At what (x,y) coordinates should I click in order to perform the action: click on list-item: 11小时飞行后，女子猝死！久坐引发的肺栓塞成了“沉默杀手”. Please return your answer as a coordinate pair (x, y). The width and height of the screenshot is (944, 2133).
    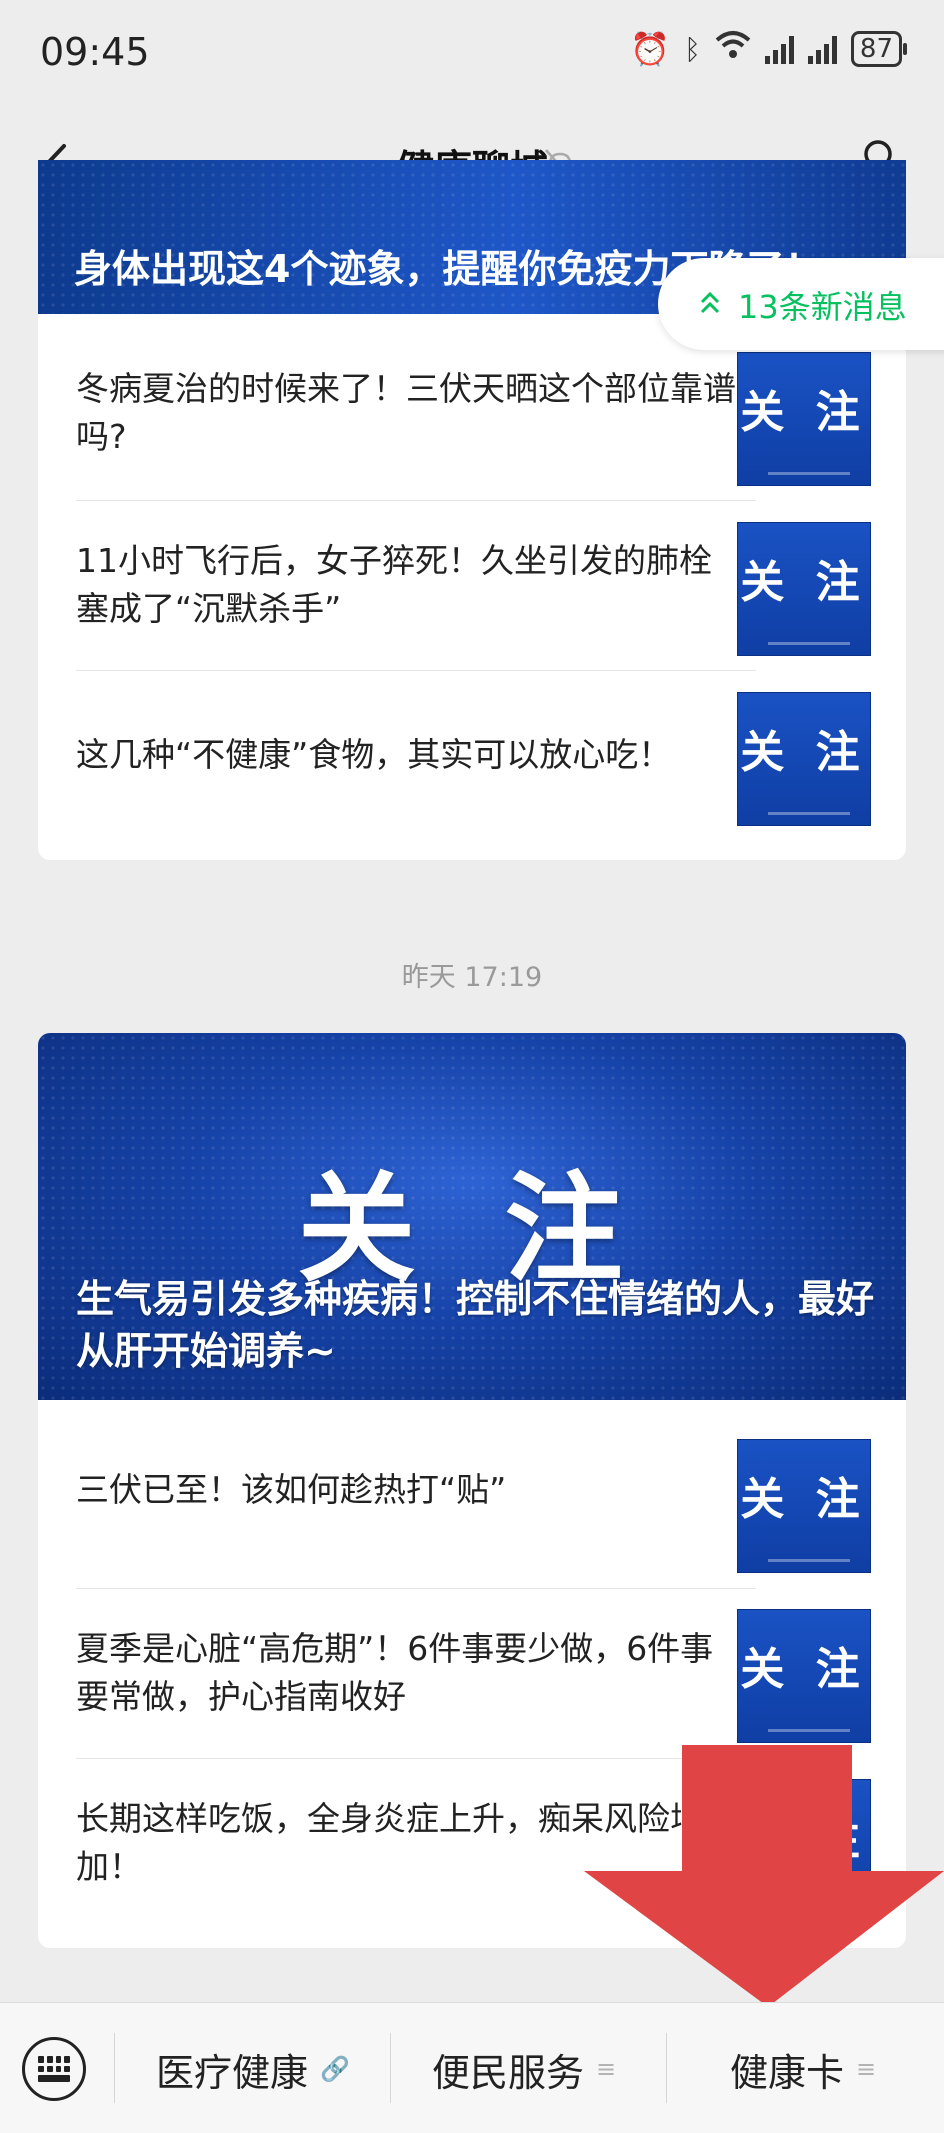
    Looking at the image, I should click on (416, 585).